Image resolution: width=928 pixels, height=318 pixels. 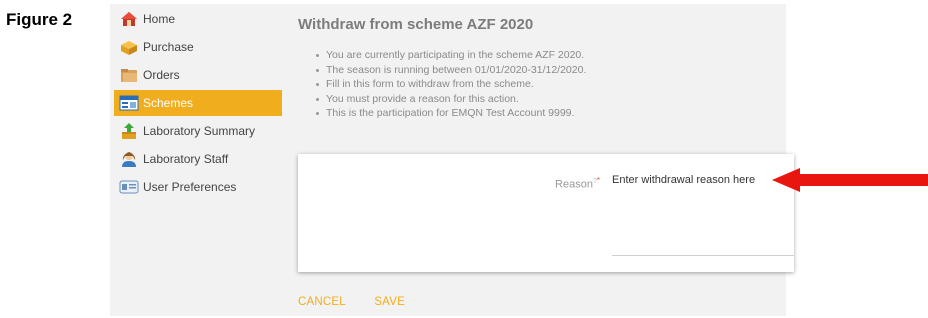 I want to click on sidebar-item-laboratory-summary: Laboratory Summary, so click(x=198, y=131).